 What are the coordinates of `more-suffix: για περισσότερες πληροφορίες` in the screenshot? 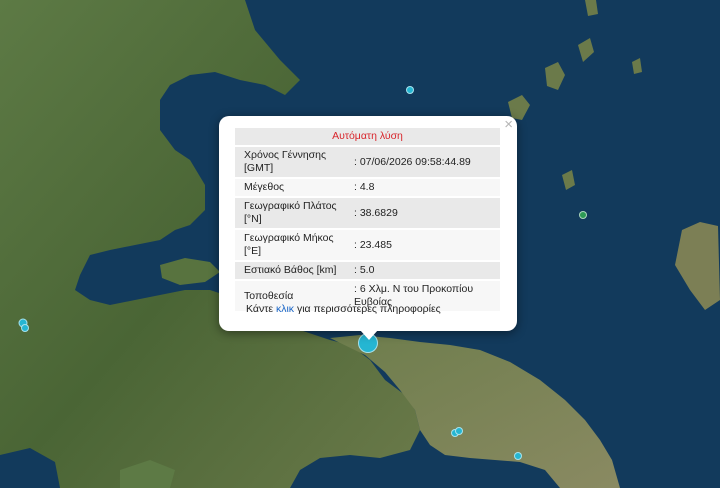 It's located at (368, 309).